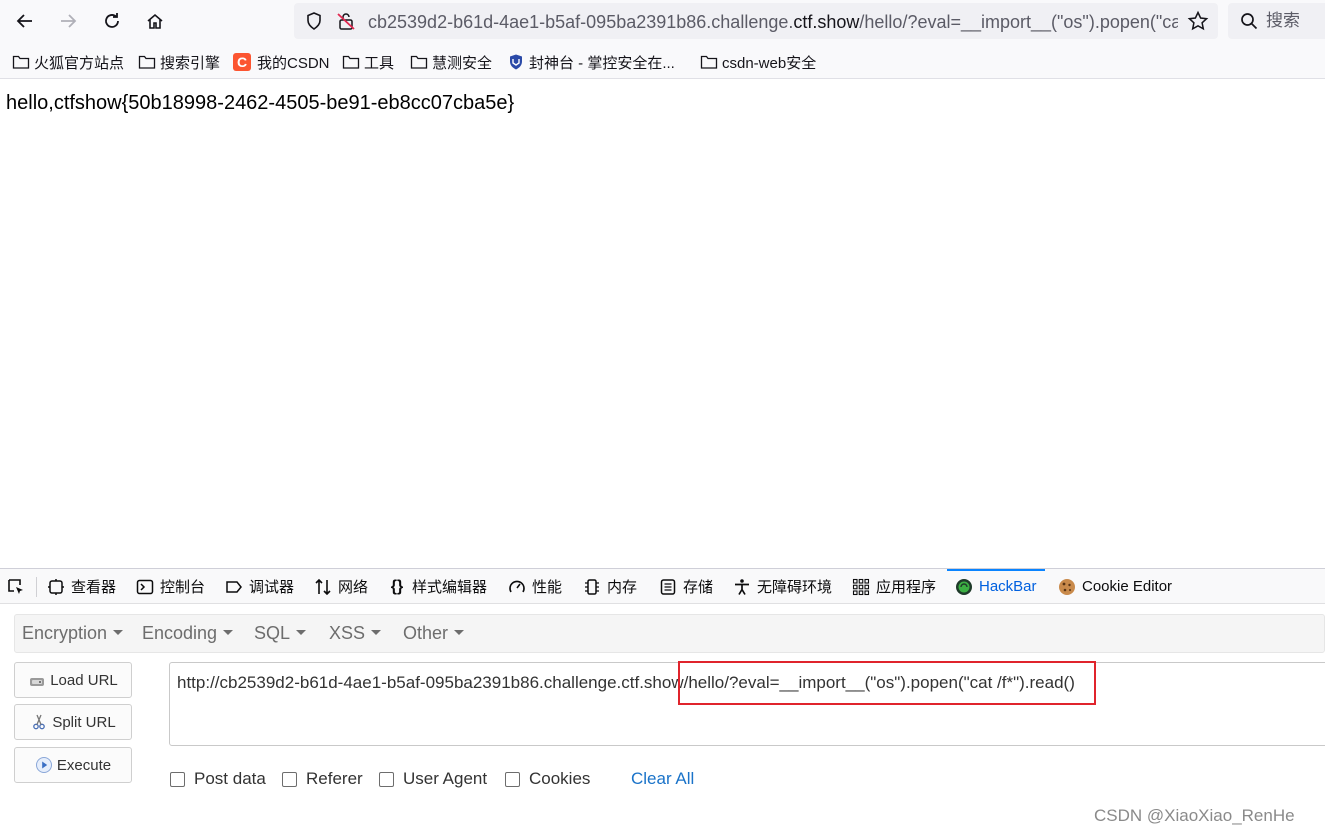 The image size is (1325, 835). I want to click on search-box: 搜索, so click(1276, 21).